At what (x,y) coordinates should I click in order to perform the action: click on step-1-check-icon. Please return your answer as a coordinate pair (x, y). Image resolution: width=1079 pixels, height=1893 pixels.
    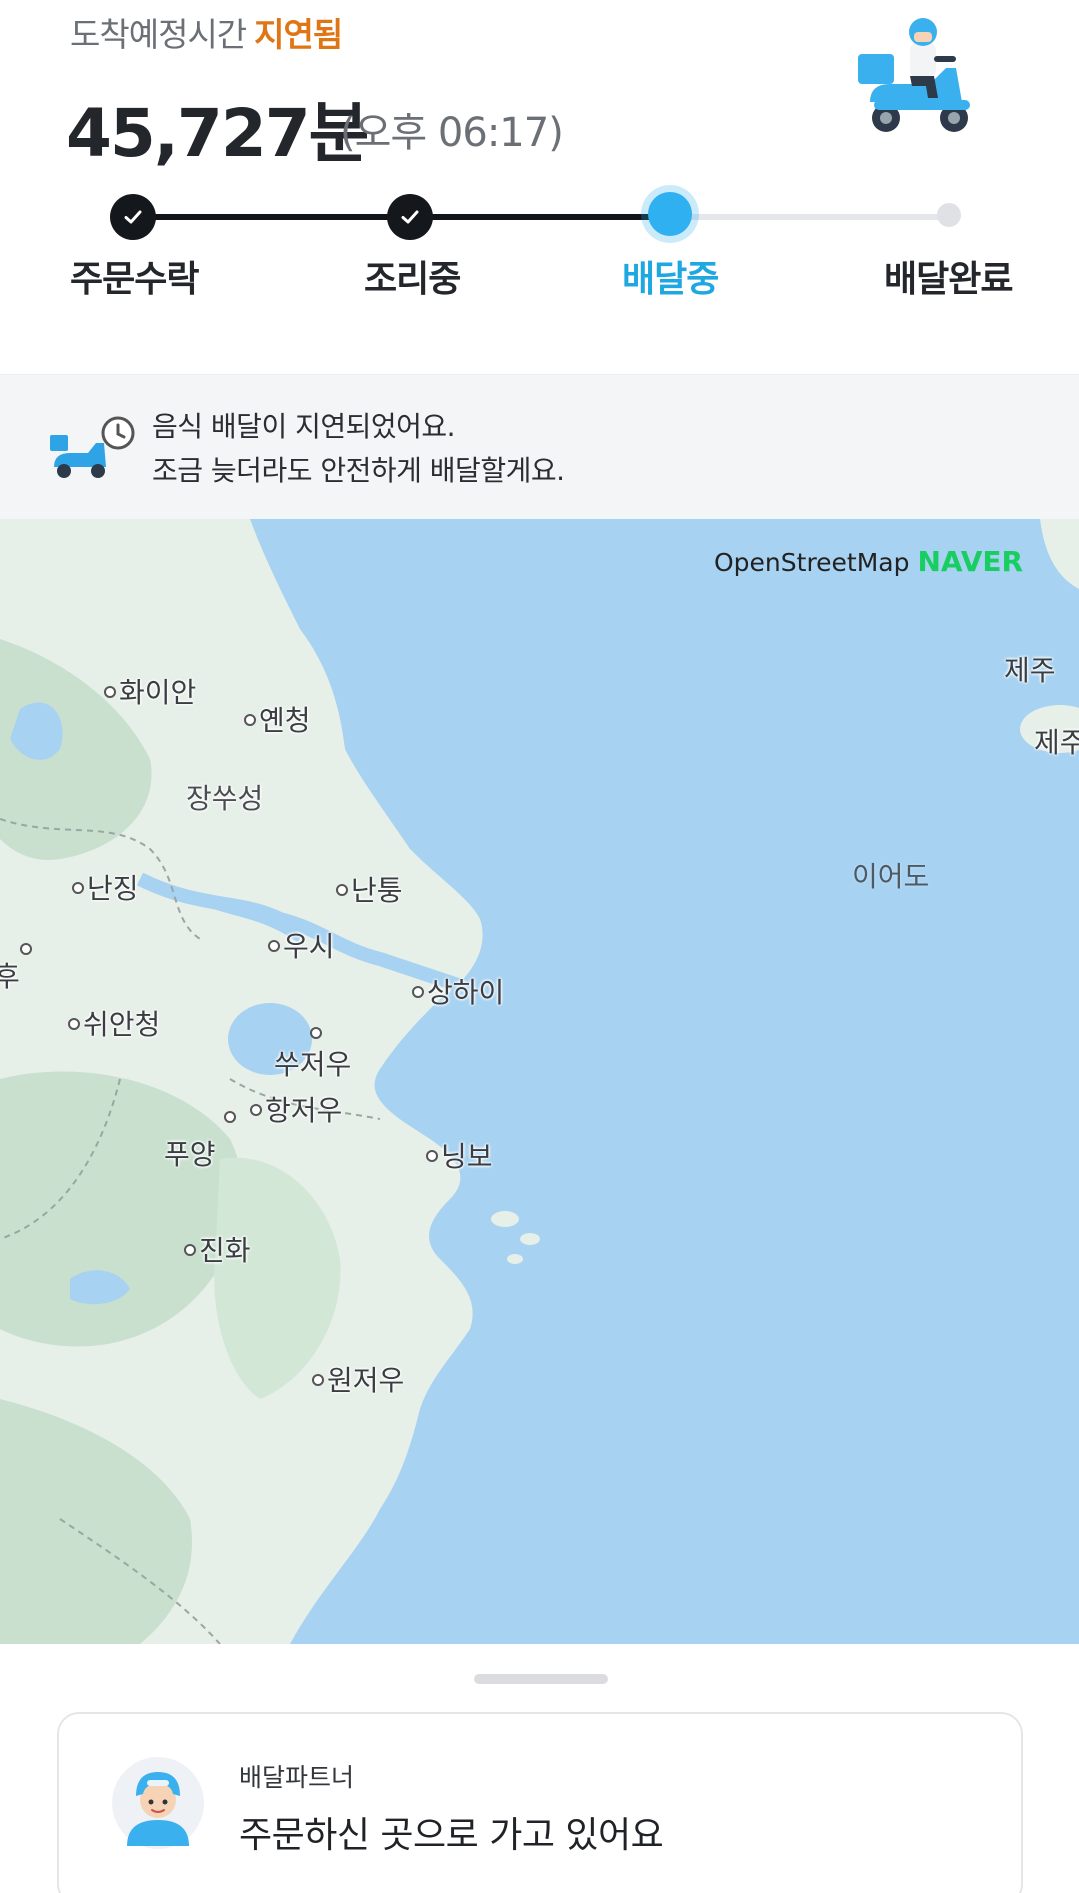
    Looking at the image, I should click on (133, 217).